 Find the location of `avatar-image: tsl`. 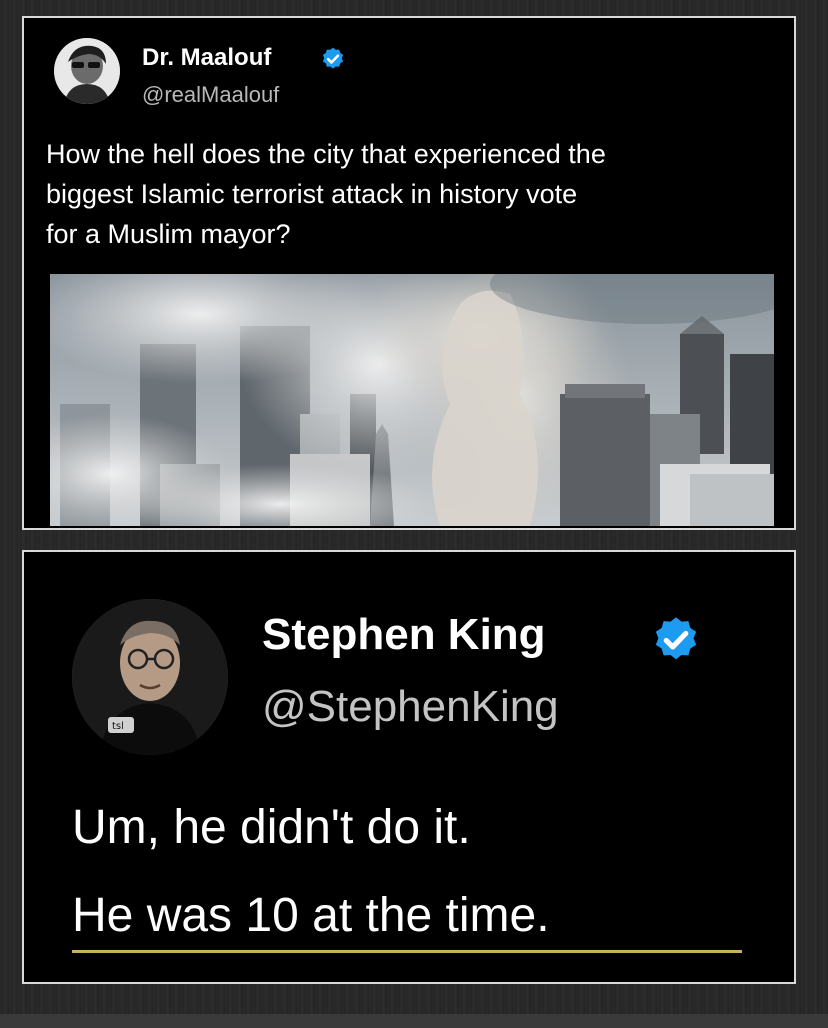

avatar-image: tsl is located at coordinates (150, 677).